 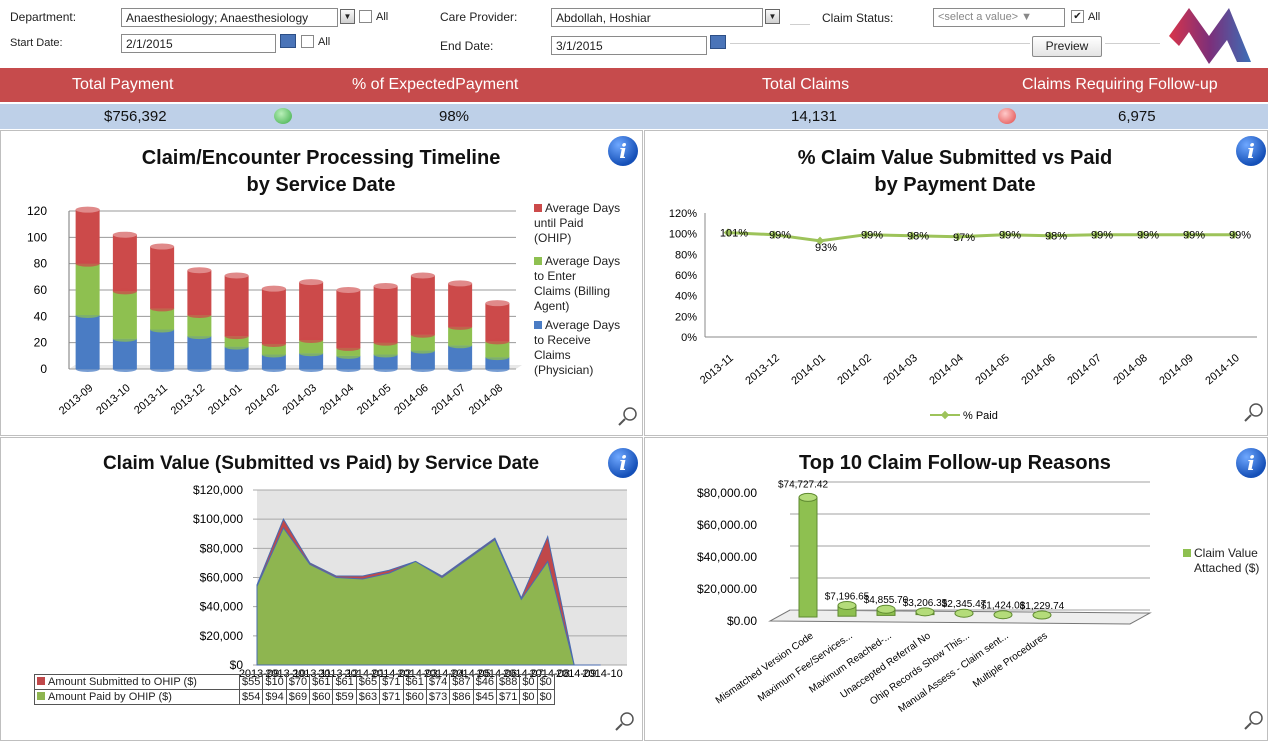 I want to click on legend-item-claim-value: Claim Value Attached ($), so click(x=1225, y=561).